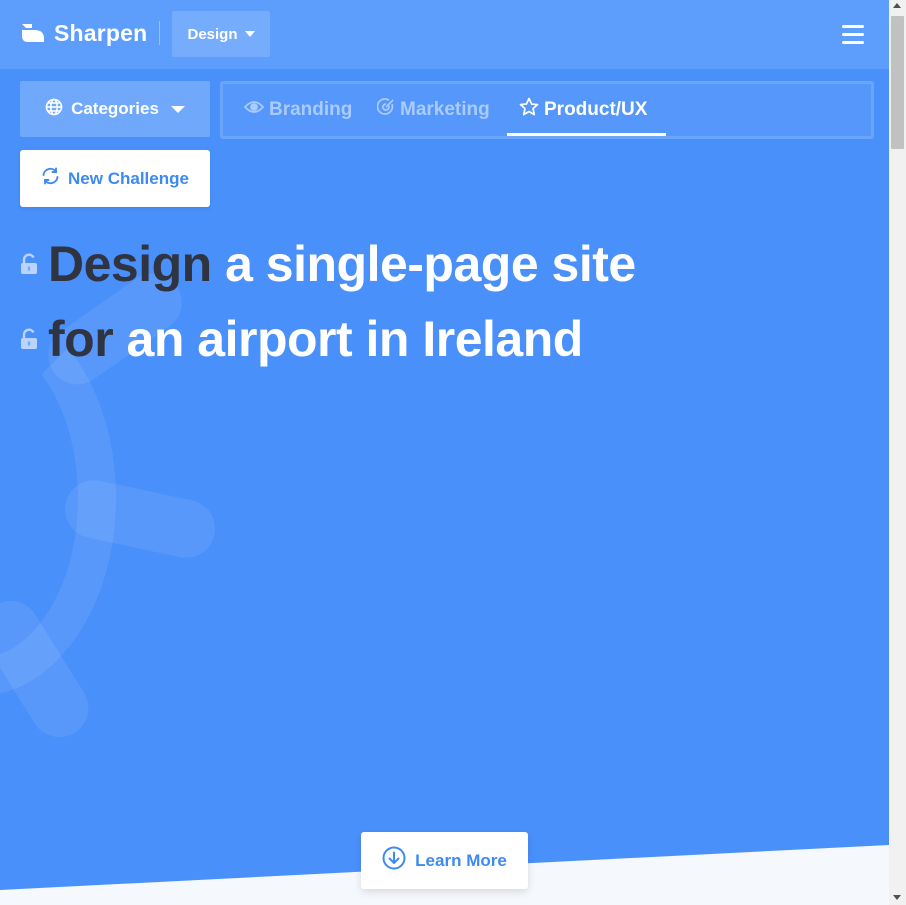  I want to click on challenge-text-2: for an airport in Ireland, so click(315, 339).